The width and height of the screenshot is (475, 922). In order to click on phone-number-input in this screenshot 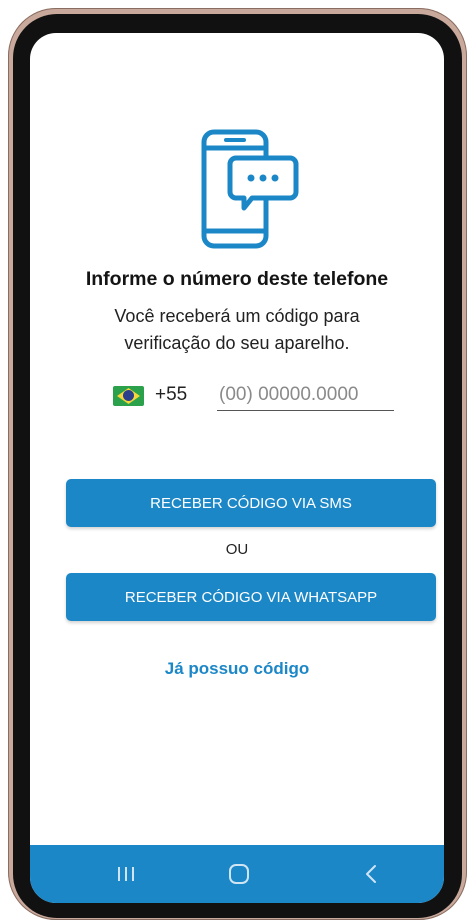, I will do `click(305, 395)`.